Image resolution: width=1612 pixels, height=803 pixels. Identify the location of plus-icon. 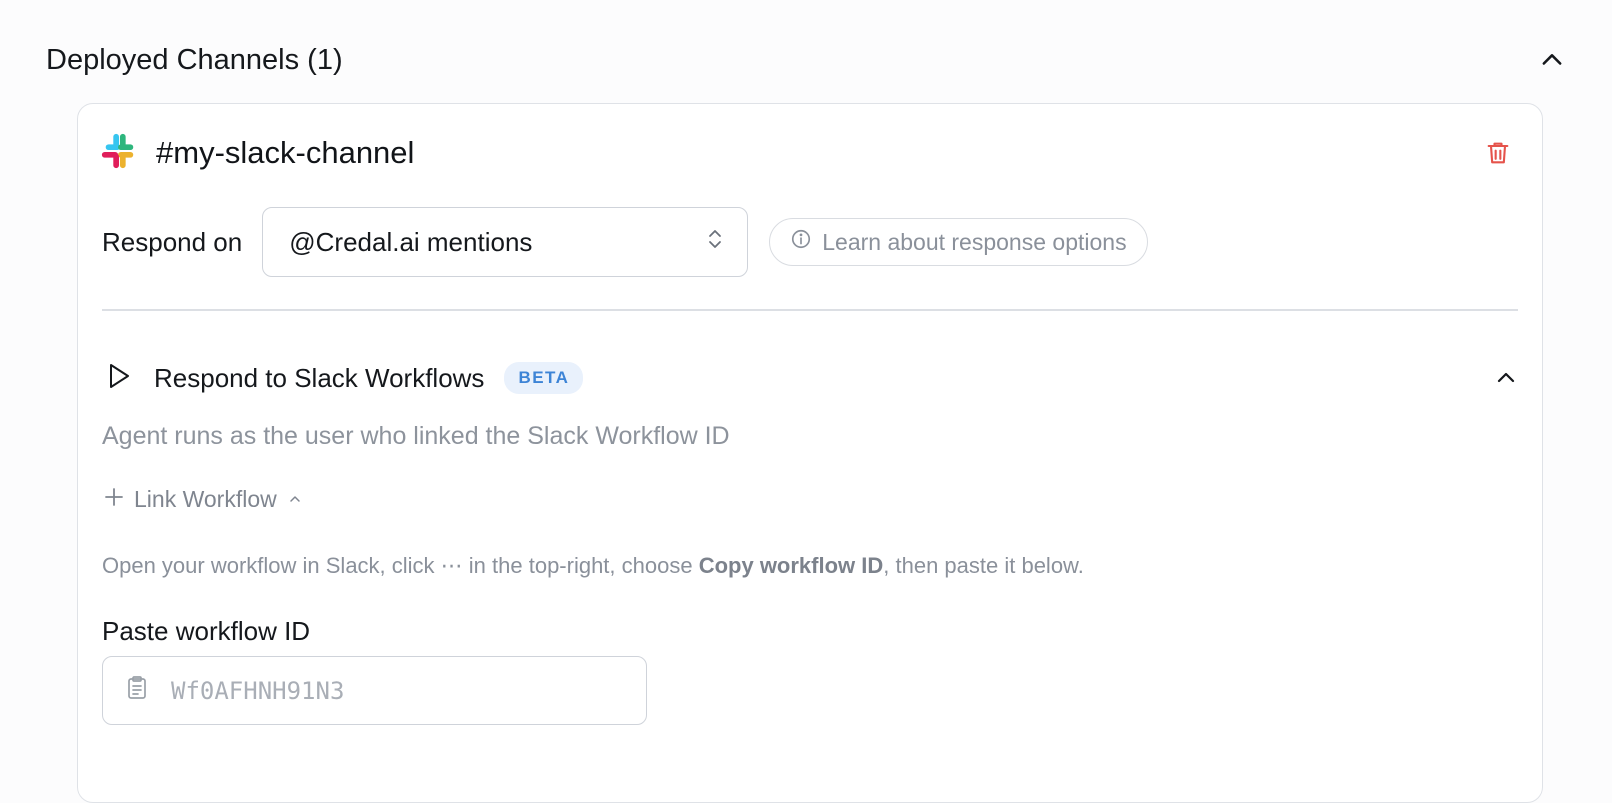
(114, 499).